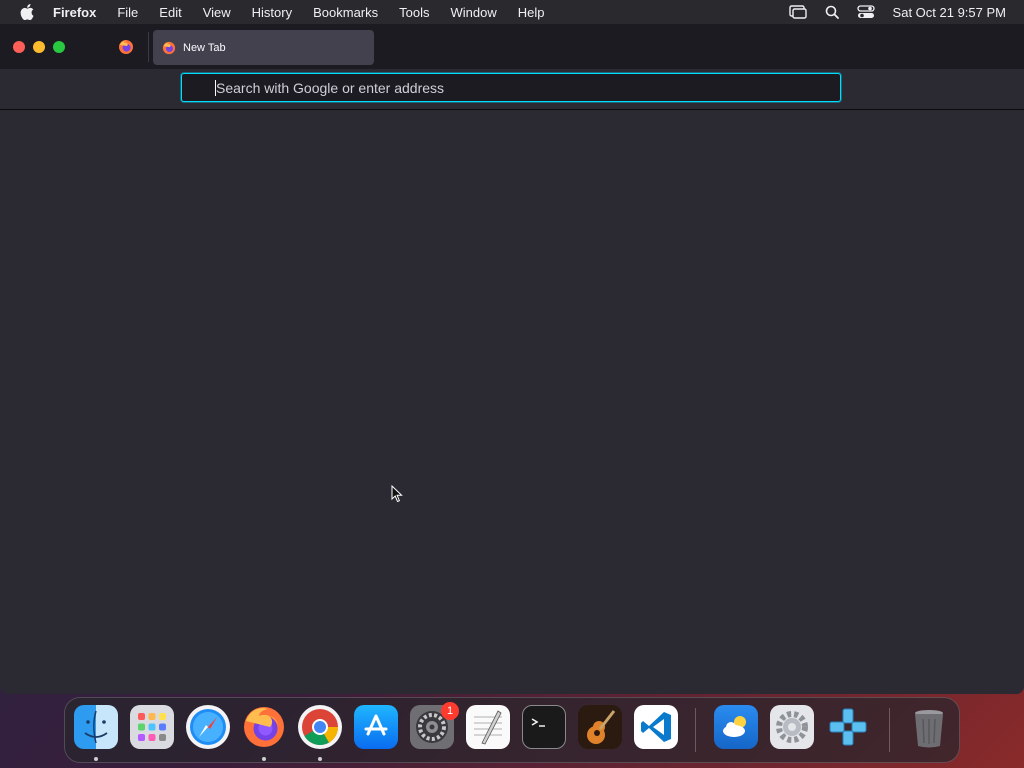 The height and width of the screenshot is (768, 1024). I want to click on firefox-view-icon, so click(126, 47).